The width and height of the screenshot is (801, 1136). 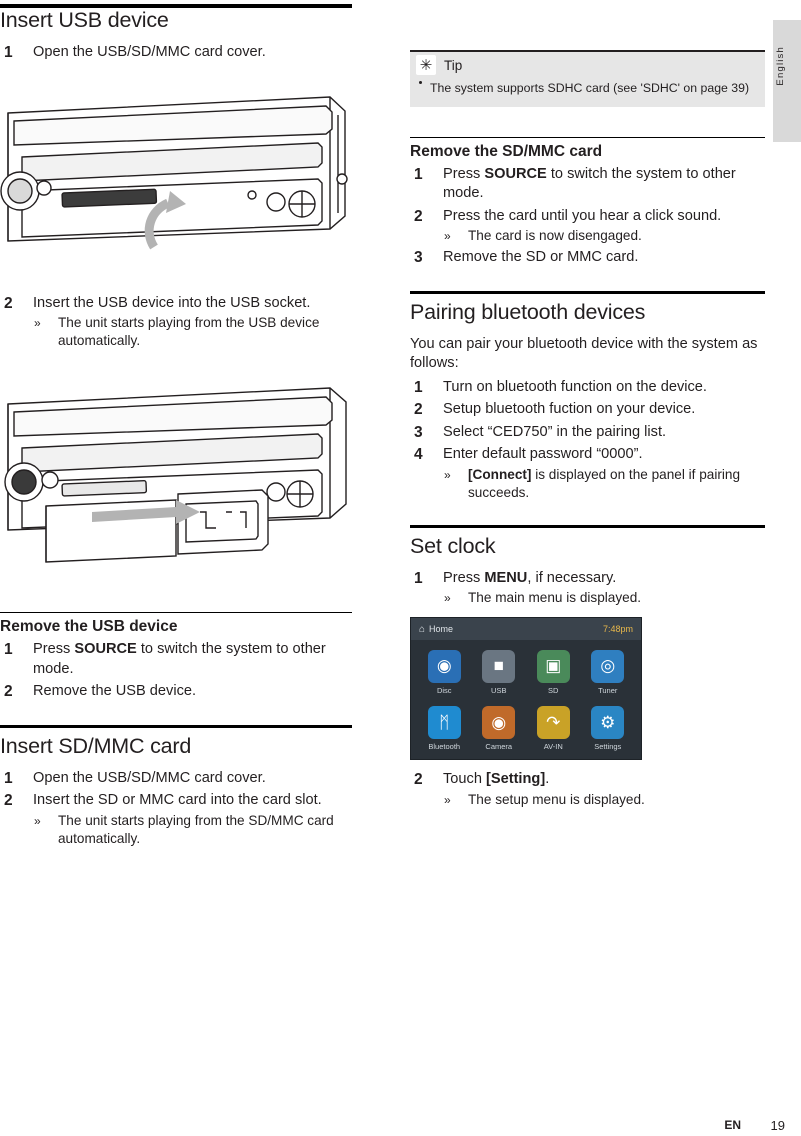 I want to click on step-text: Remove the USB device., so click(x=115, y=691).